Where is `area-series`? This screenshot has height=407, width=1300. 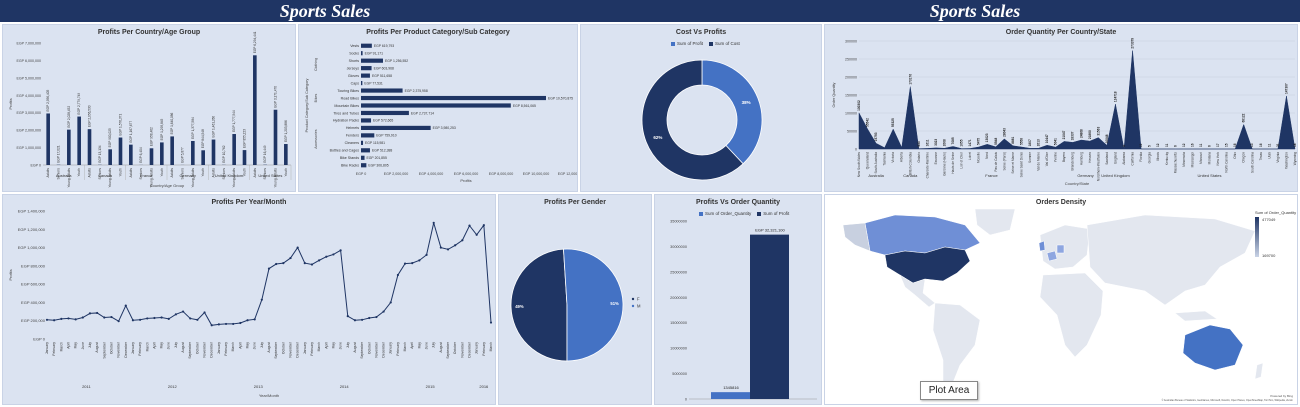
area-series is located at coordinates (1077, 100).